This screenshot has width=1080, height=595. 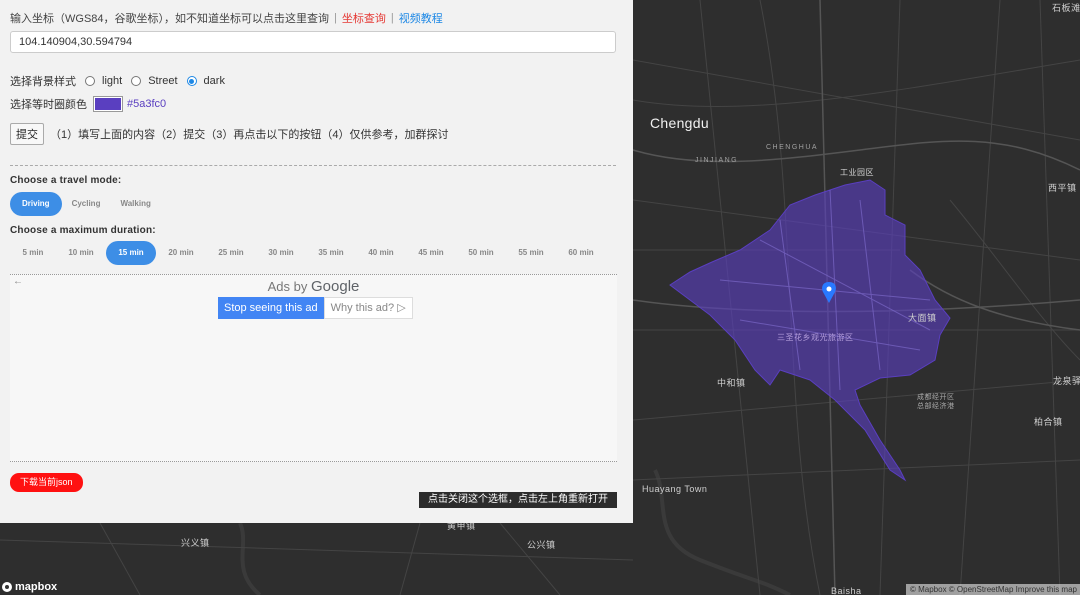 I want to click on ads-by-text: Ads by, so click(x=287, y=286).